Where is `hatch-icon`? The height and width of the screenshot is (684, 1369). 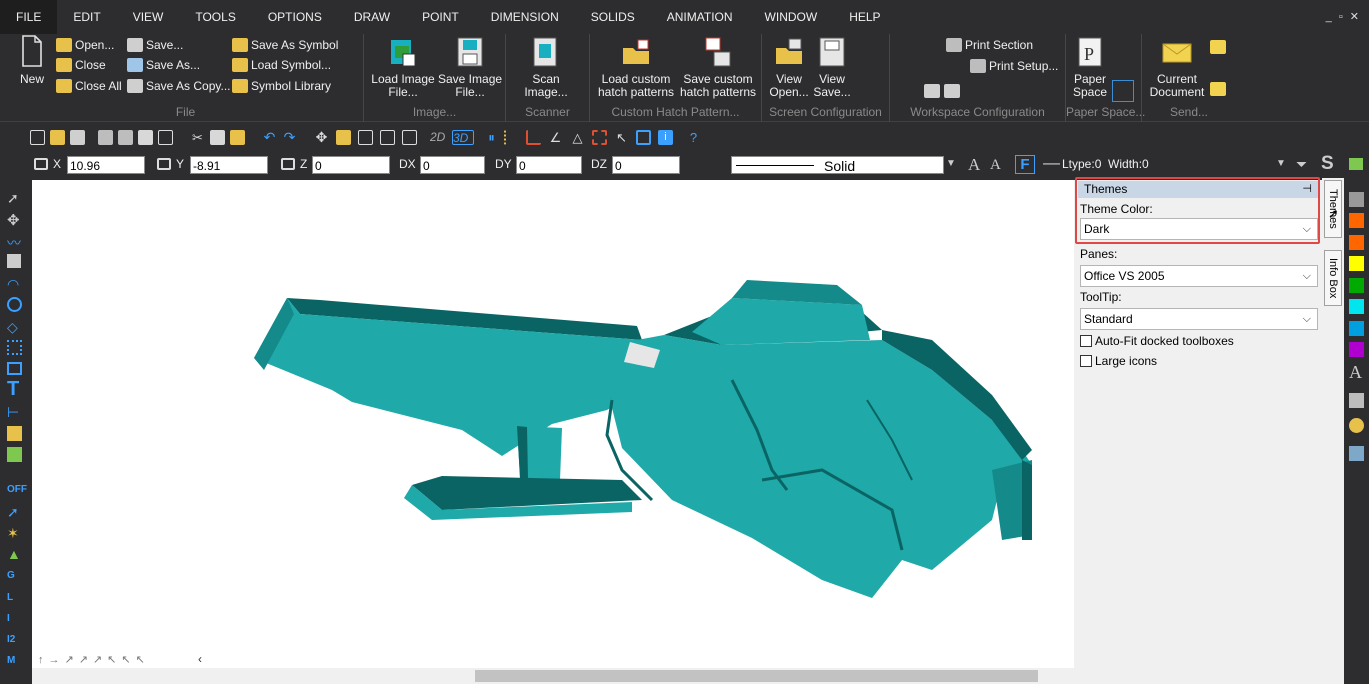
hatch-icon is located at coordinates (14, 433).